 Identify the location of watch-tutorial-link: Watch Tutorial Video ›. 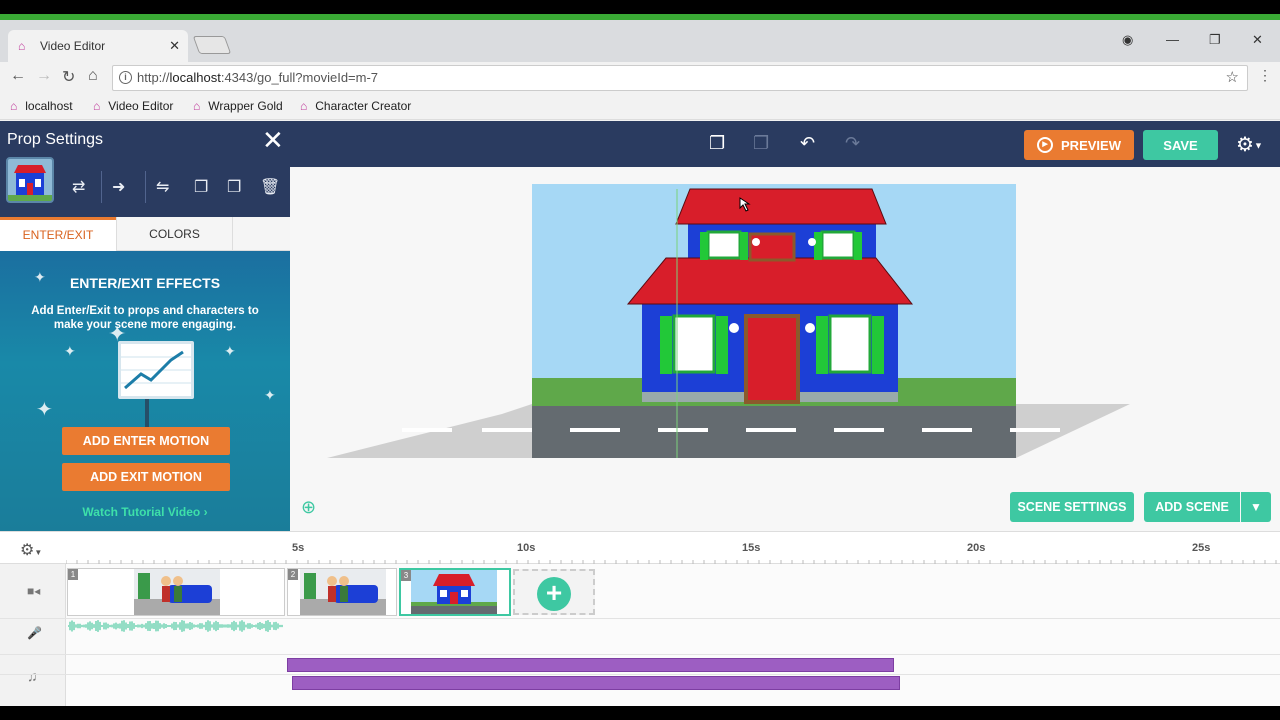
(145, 512).